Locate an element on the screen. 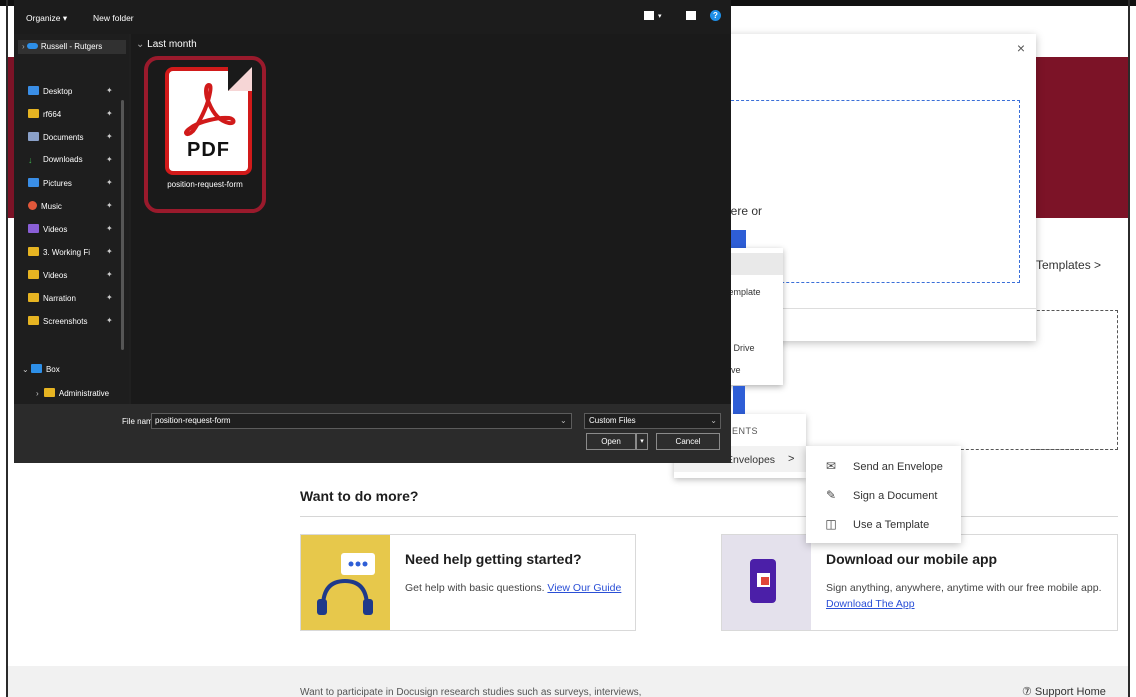 The image size is (1136, 697). nav-item-screenshots: Screenshots ✦ is located at coordinates (70, 321).